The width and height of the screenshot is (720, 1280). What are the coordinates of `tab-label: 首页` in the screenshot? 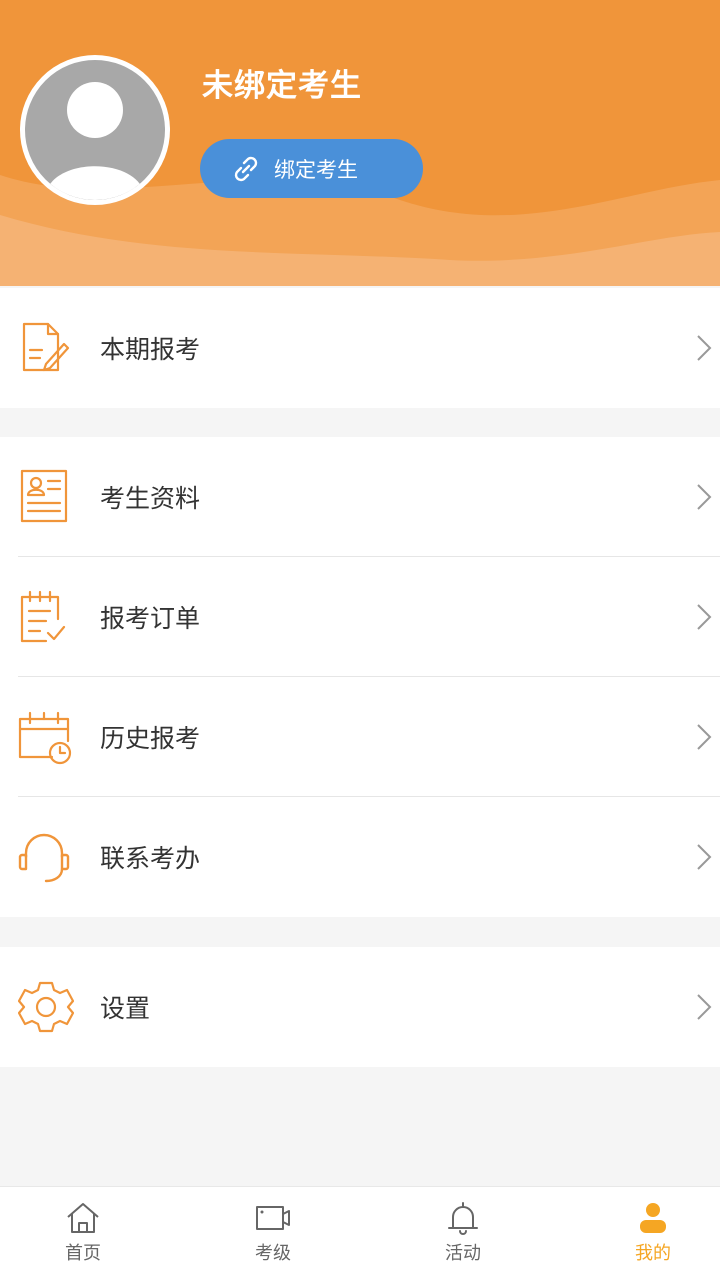 It's located at (83, 1253).